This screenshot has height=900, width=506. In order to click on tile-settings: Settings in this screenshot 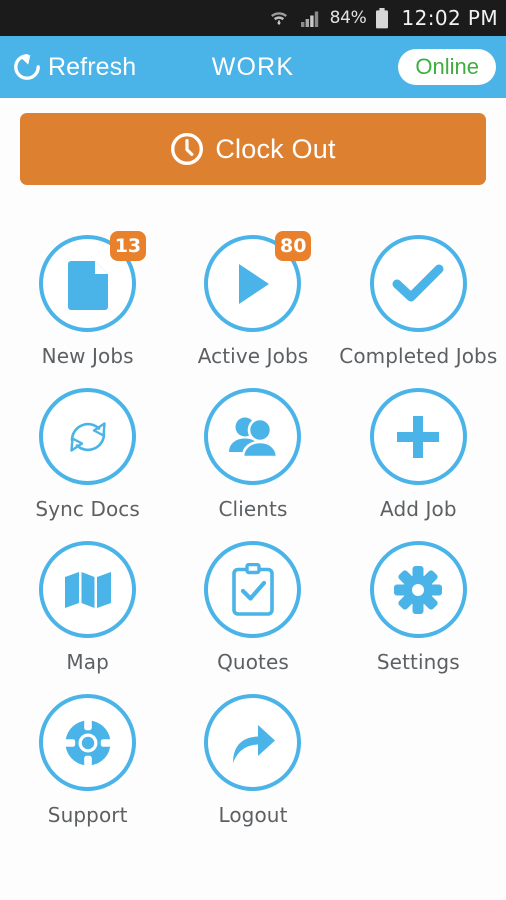, I will do `click(418, 617)`.